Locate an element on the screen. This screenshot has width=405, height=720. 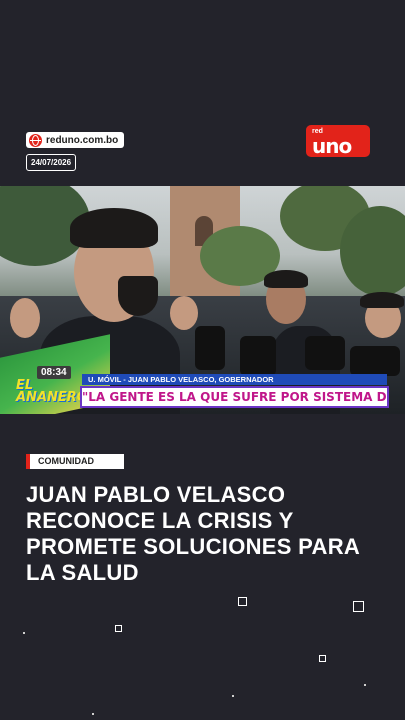
site-badge: reduno.com.bo is located at coordinates (75, 140).